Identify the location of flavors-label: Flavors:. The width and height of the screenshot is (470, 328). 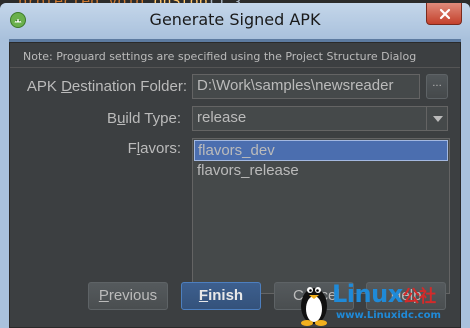
(154, 148).